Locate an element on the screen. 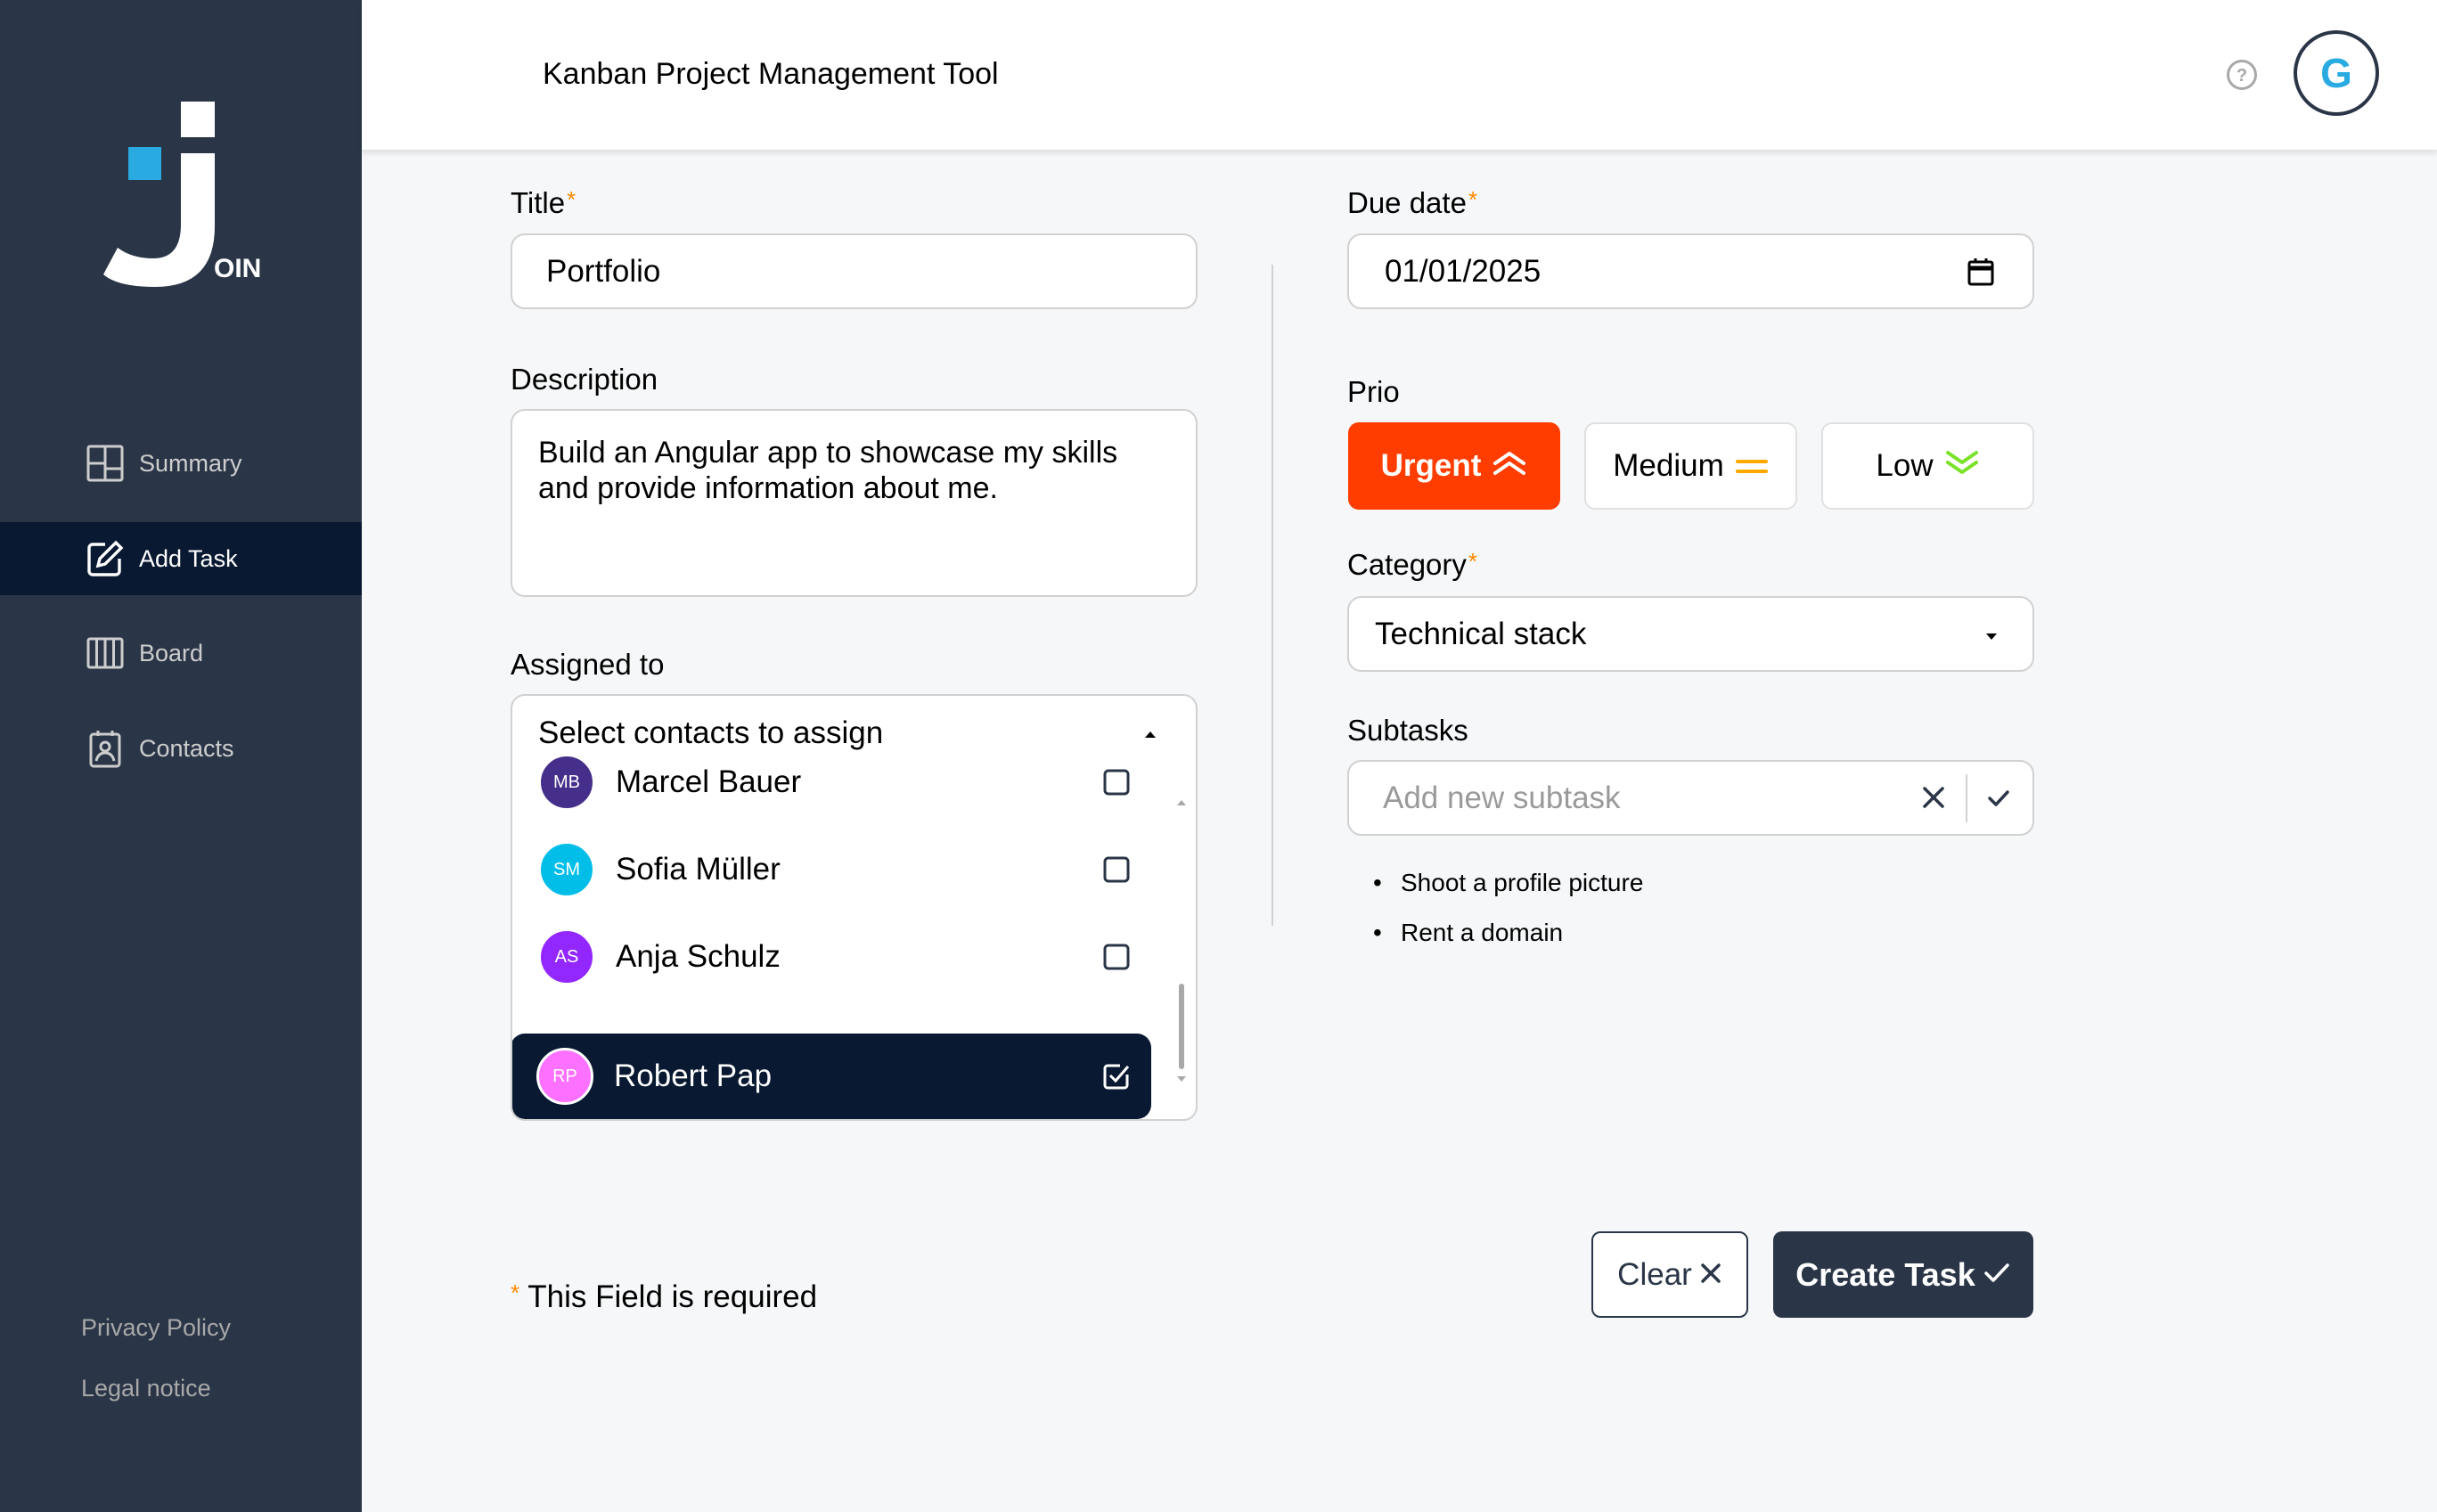 This screenshot has height=1512, width=2437. user-avatar: G is located at coordinates (2336, 73).